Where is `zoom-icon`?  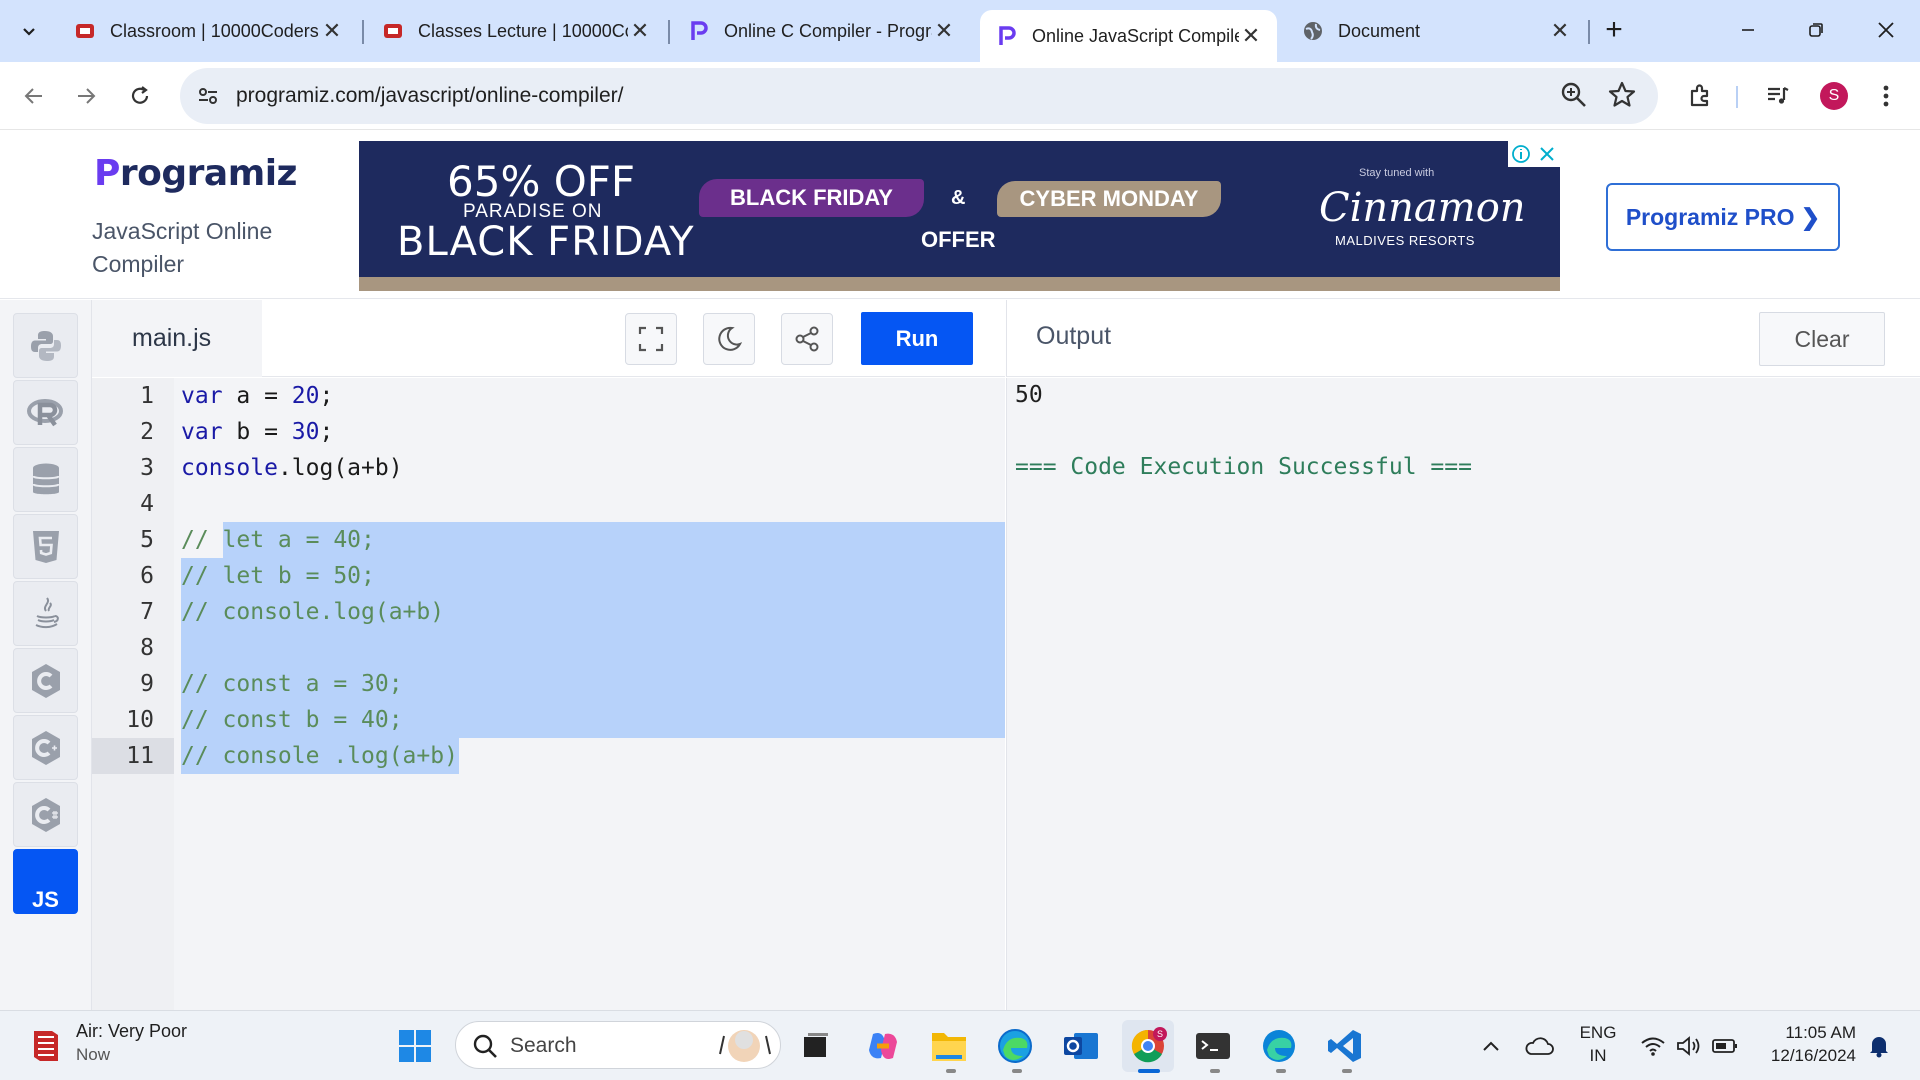 zoom-icon is located at coordinates (1574, 97).